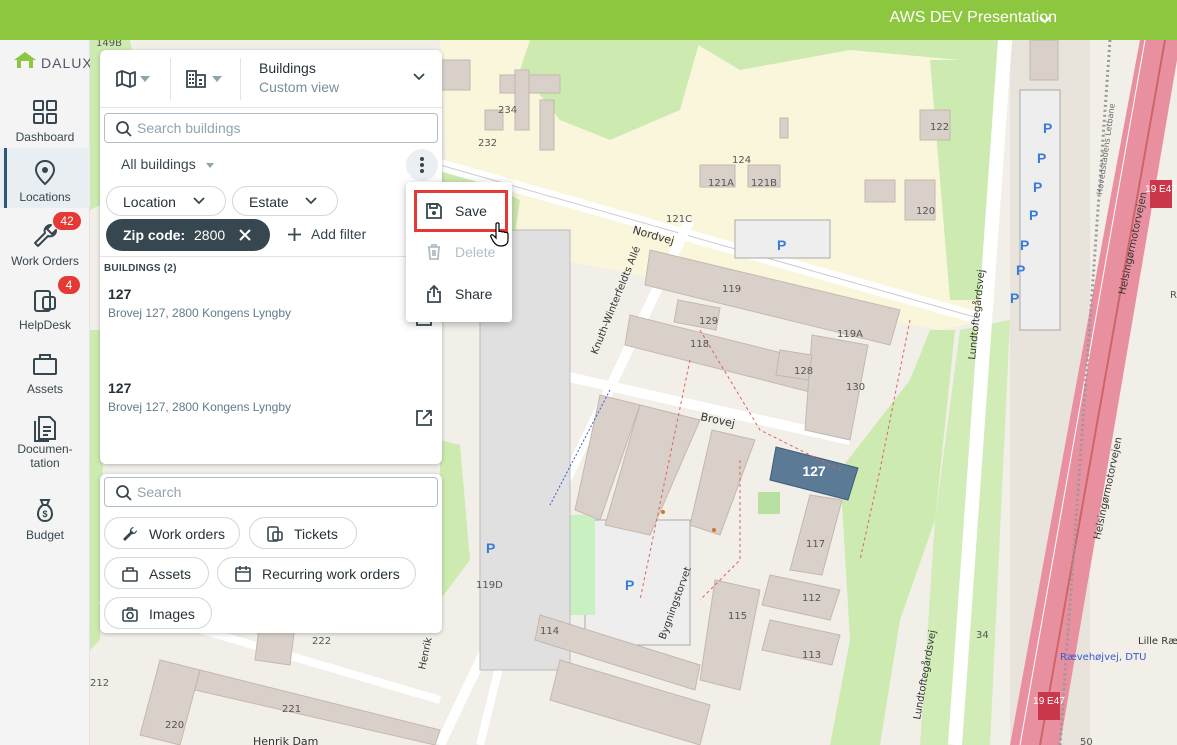 This screenshot has width=1177, height=745. Describe the element at coordinates (45, 511) in the screenshot. I see `money-bag-icon: $` at that location.